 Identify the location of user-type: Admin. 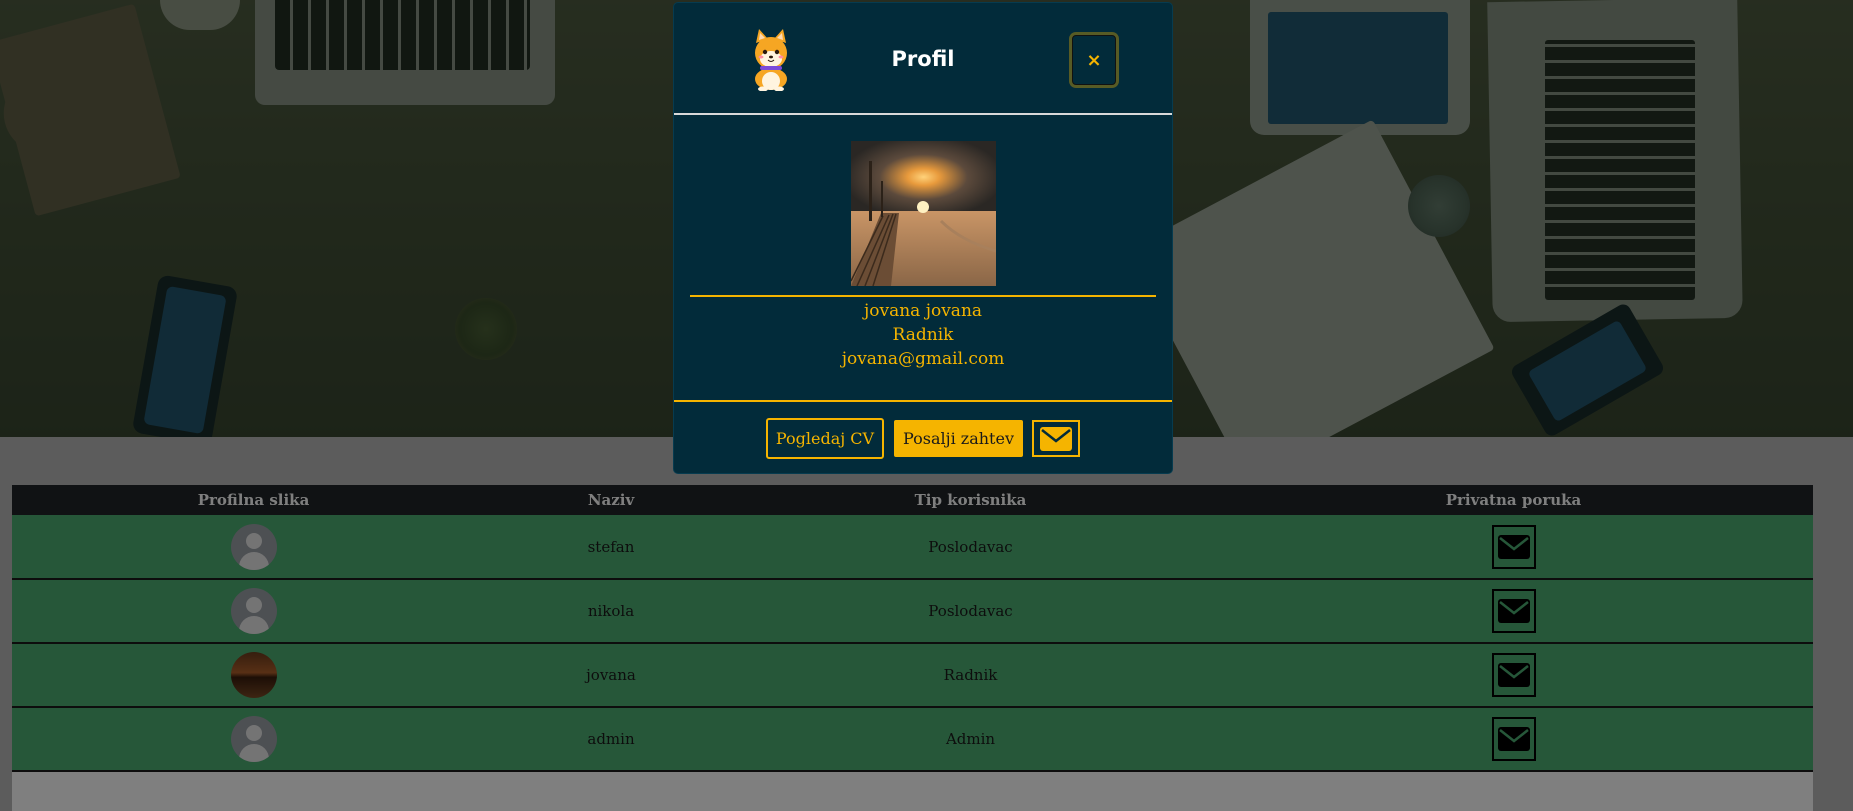
(970, 739).